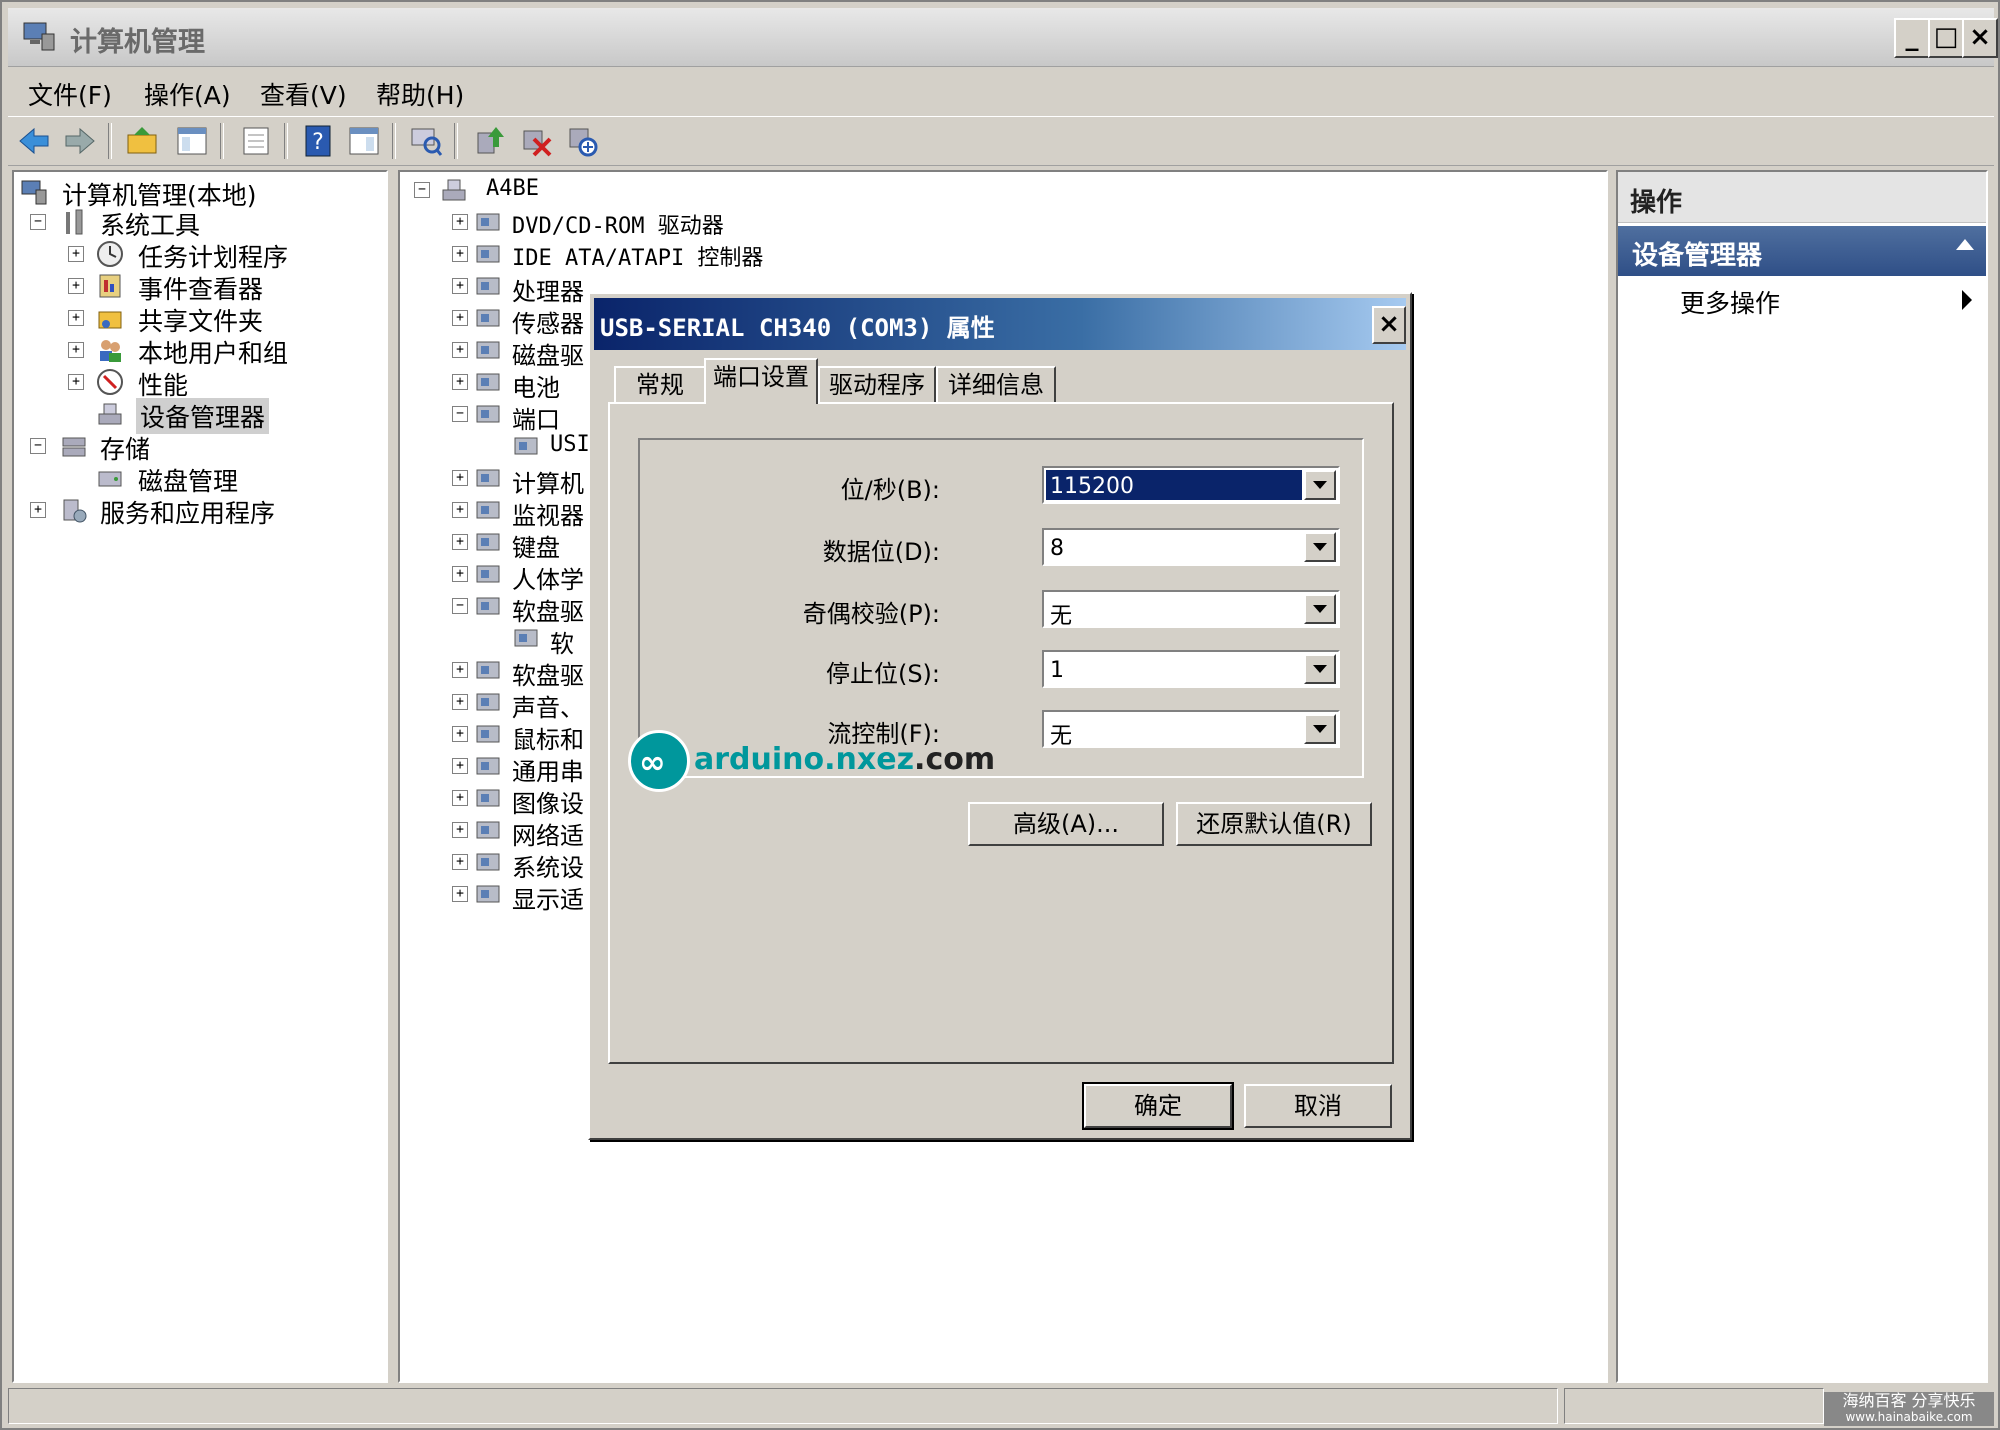  I want to click on device-category: 端口, so click(536, 417).